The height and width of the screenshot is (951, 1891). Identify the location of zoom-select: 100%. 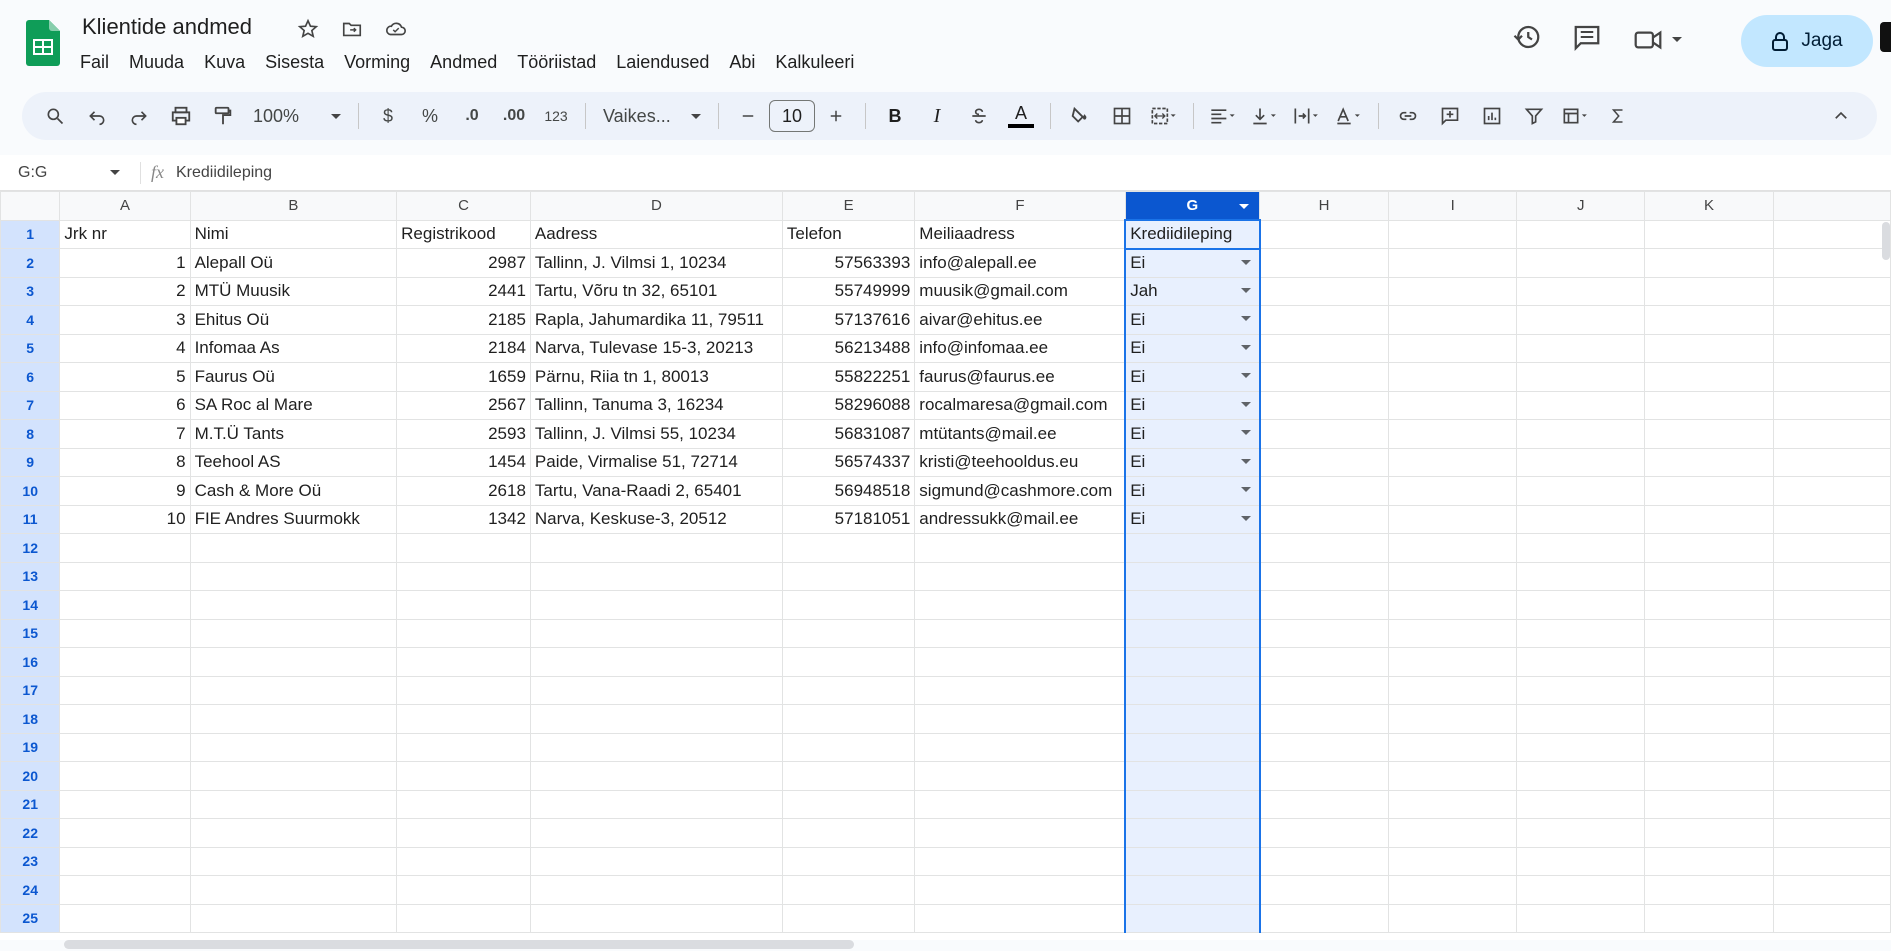
(297, 116).